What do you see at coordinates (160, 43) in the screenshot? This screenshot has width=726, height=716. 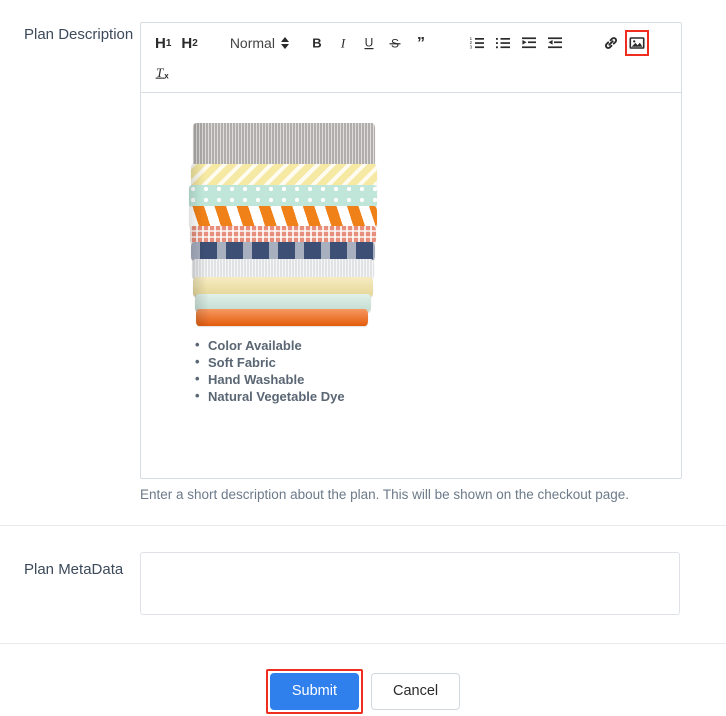 I see `heading-1-label: H` at bounding box center [160, 43].